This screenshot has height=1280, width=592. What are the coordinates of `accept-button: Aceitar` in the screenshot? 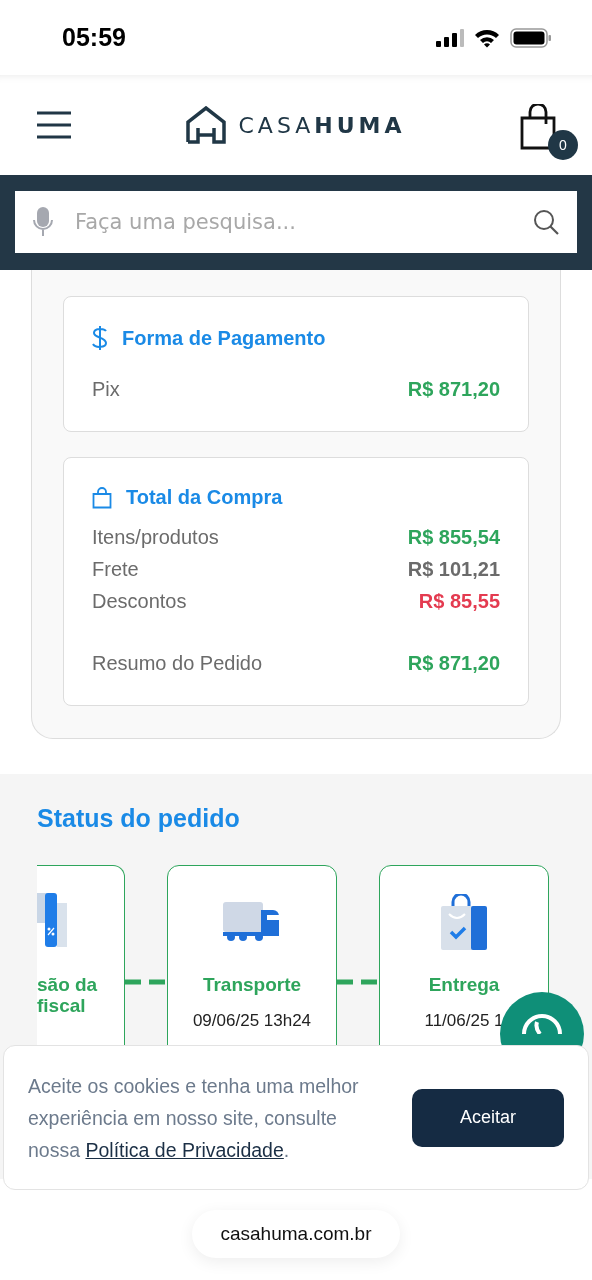 It's located at (488, 1117).